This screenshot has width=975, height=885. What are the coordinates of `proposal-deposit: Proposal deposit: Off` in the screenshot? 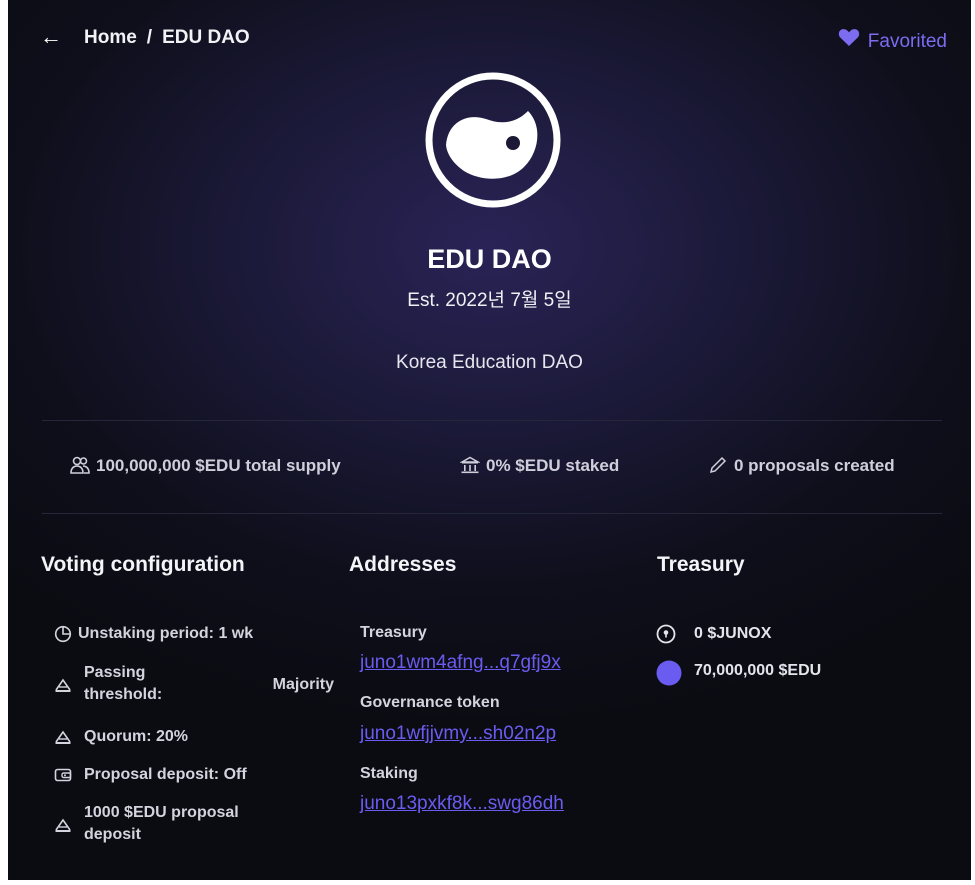 It's located at (150, 775).